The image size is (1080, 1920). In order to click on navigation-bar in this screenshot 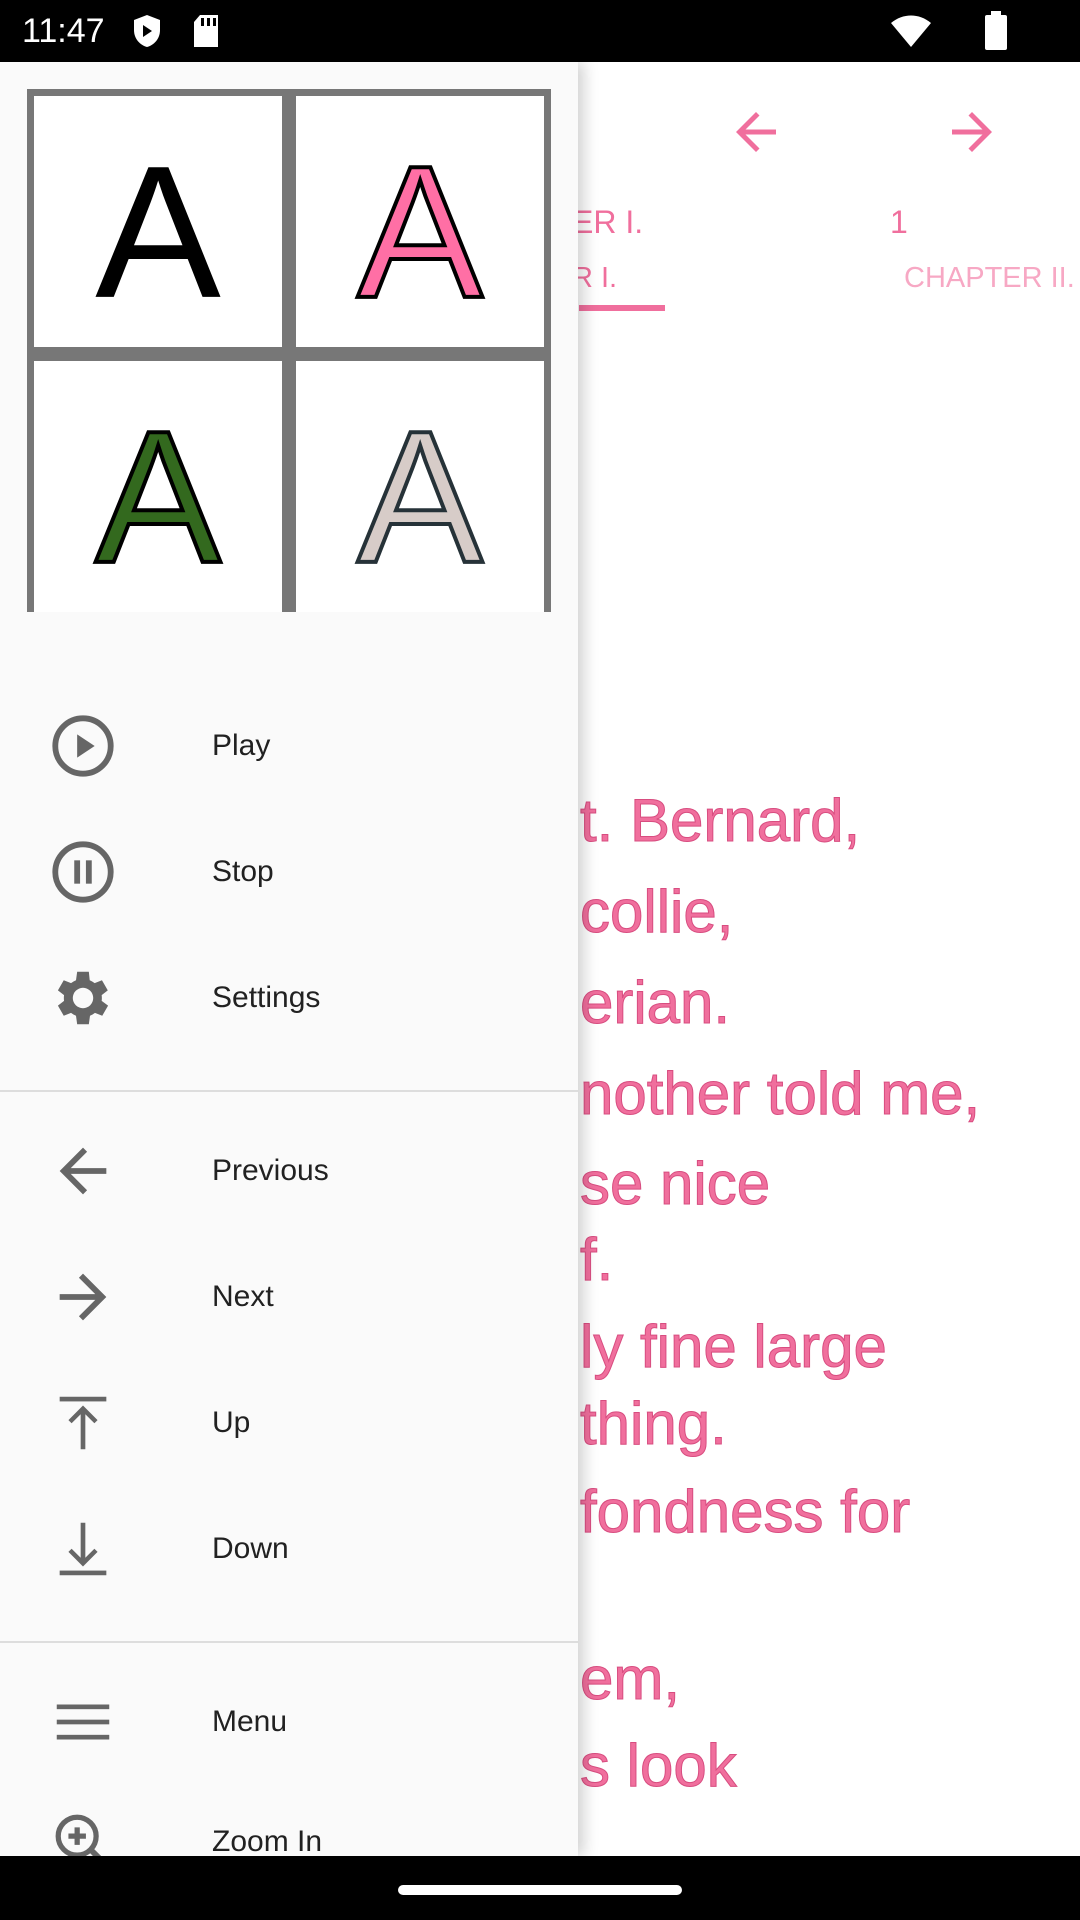, I will do `click(540, 1888)`.